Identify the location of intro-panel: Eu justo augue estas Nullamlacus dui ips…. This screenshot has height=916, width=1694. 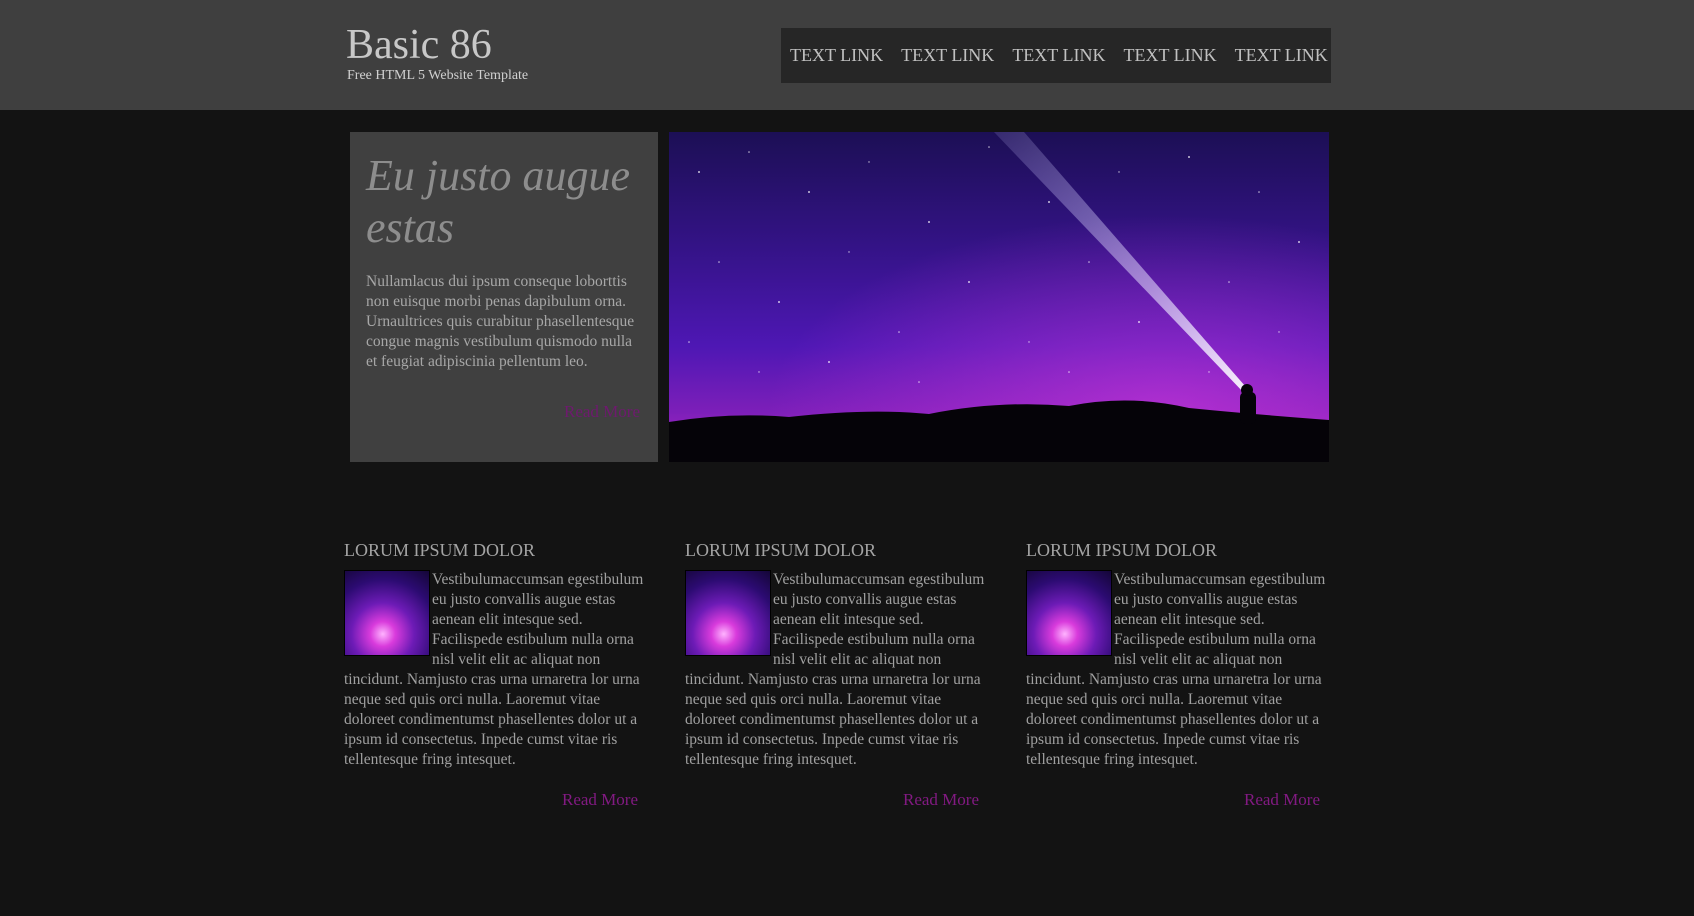
(504, 297).